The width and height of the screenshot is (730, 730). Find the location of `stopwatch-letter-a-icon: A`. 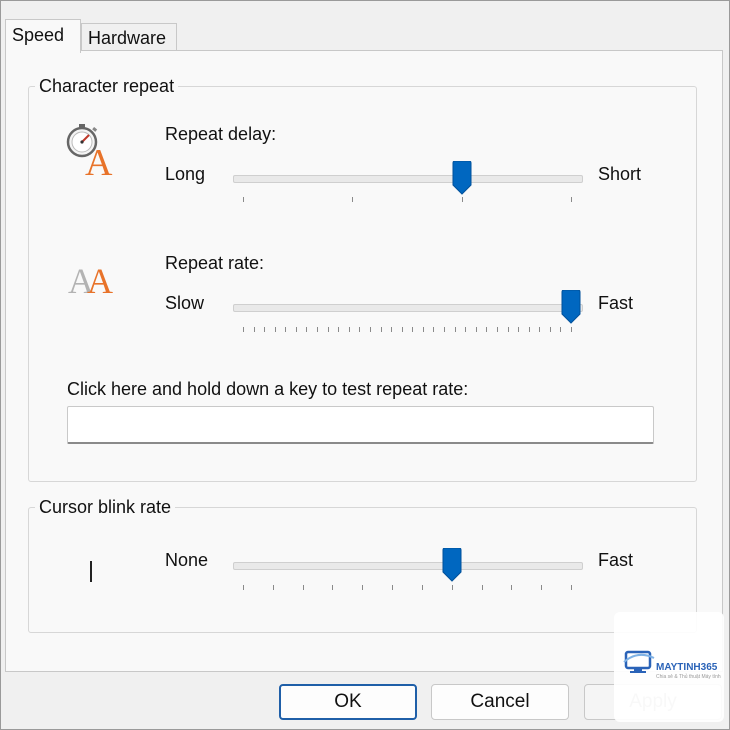

stopwatch-letter-a-icon: A is located at coordinates (89, 152).